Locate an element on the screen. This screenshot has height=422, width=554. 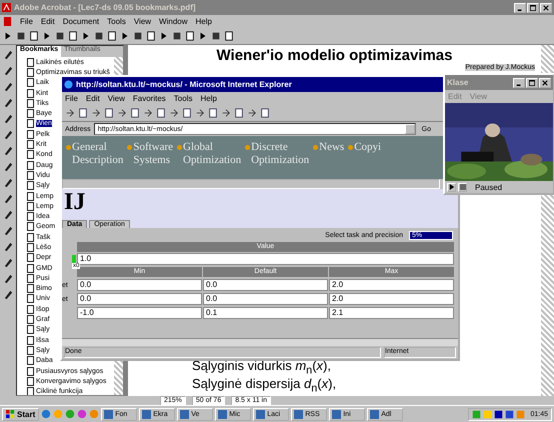
app-icon is located at coordinates (6, 7).